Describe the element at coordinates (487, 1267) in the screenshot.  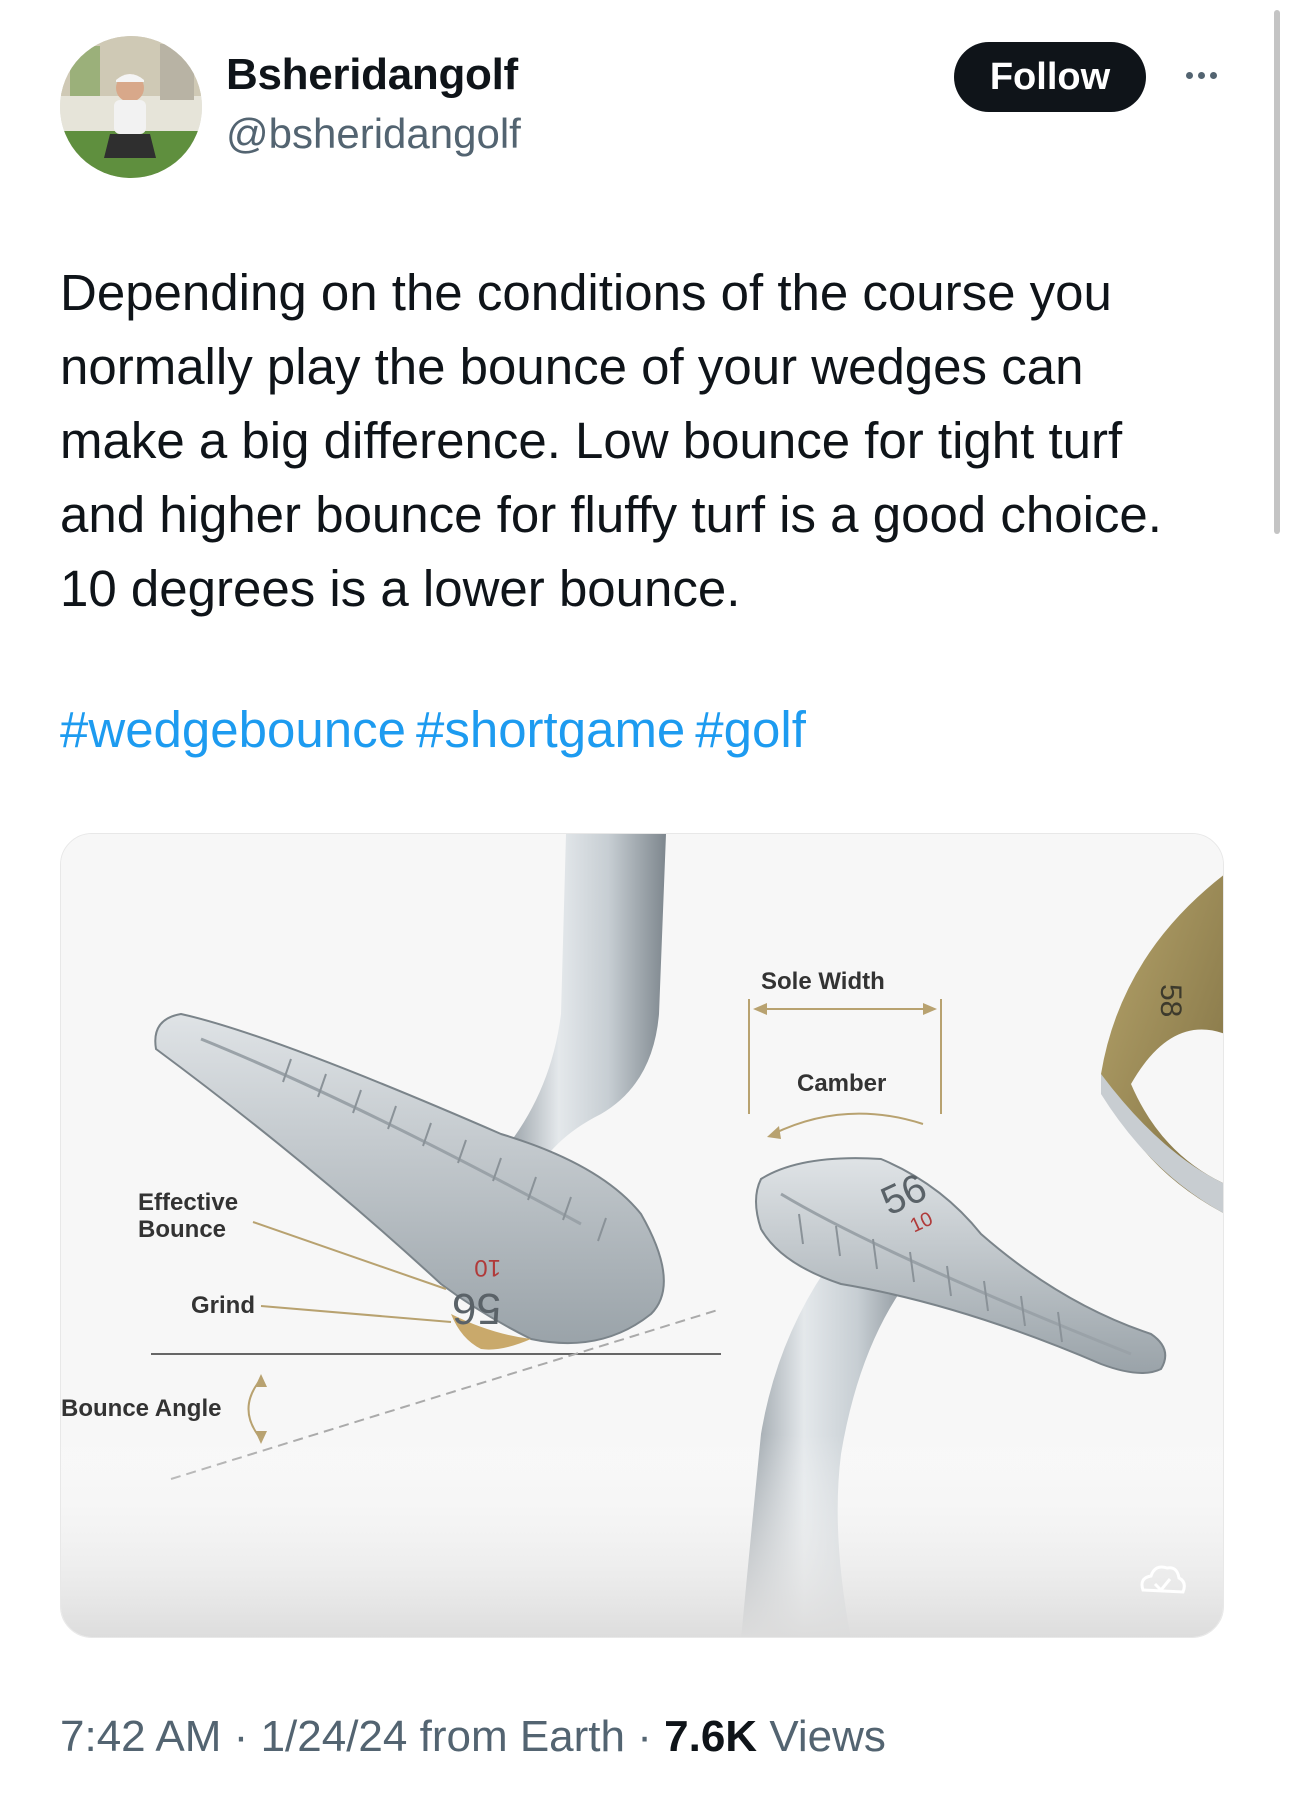
I see `club-bounce-marking: 10` at that location.